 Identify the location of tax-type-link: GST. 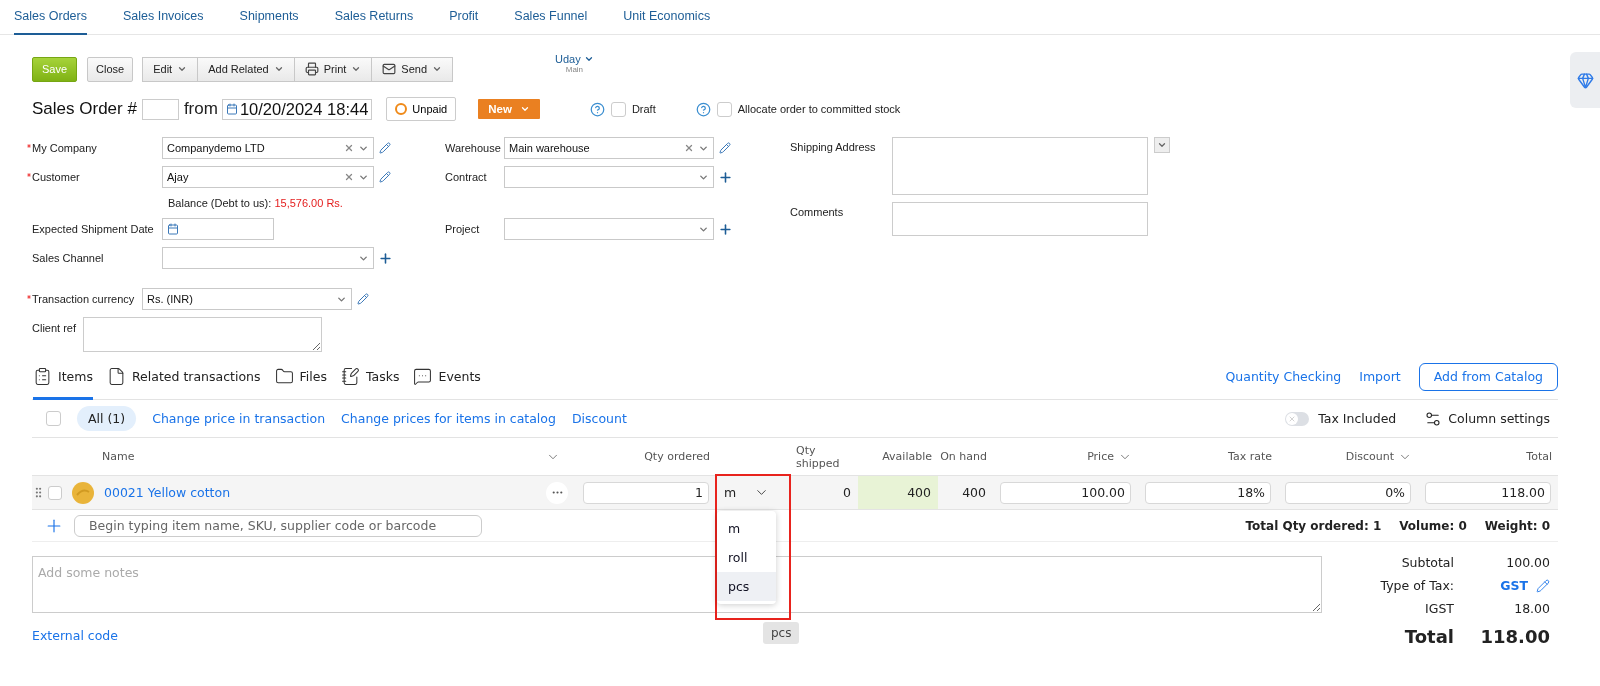
(1514, 585).